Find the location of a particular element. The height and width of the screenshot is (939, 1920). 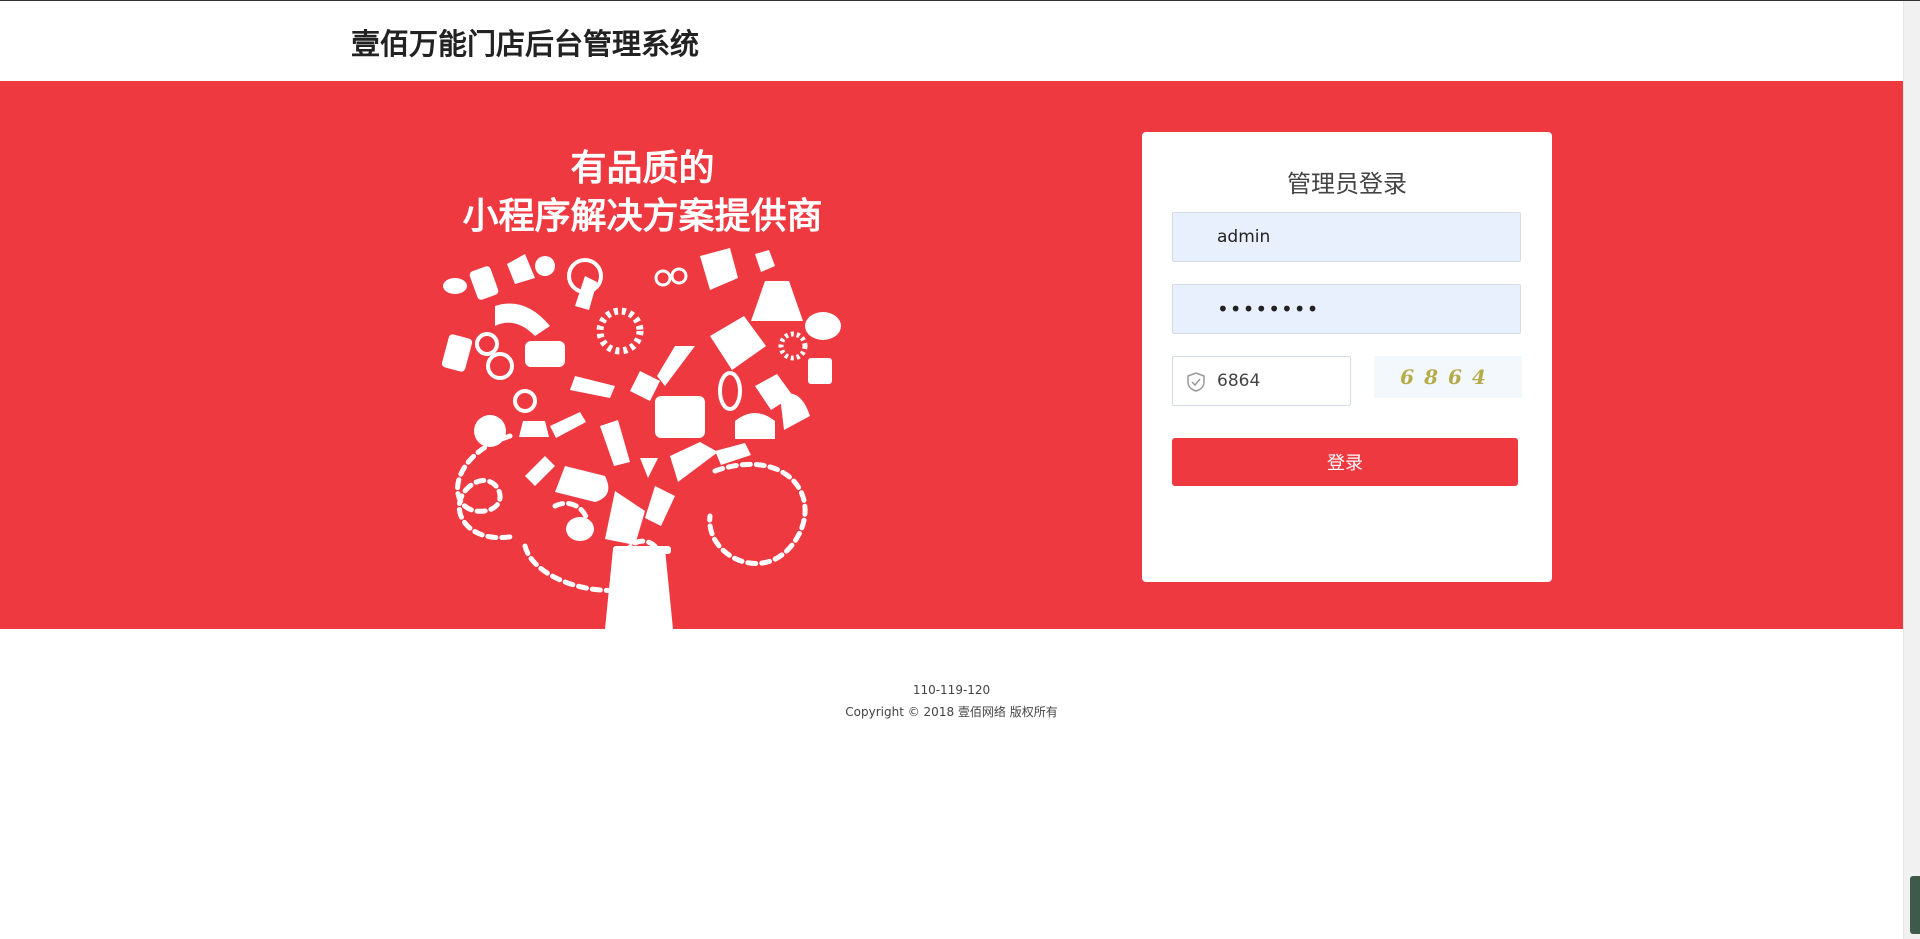

page-header: 壹佰万能门店后台管理系统 is located at coordinates (951, 41).